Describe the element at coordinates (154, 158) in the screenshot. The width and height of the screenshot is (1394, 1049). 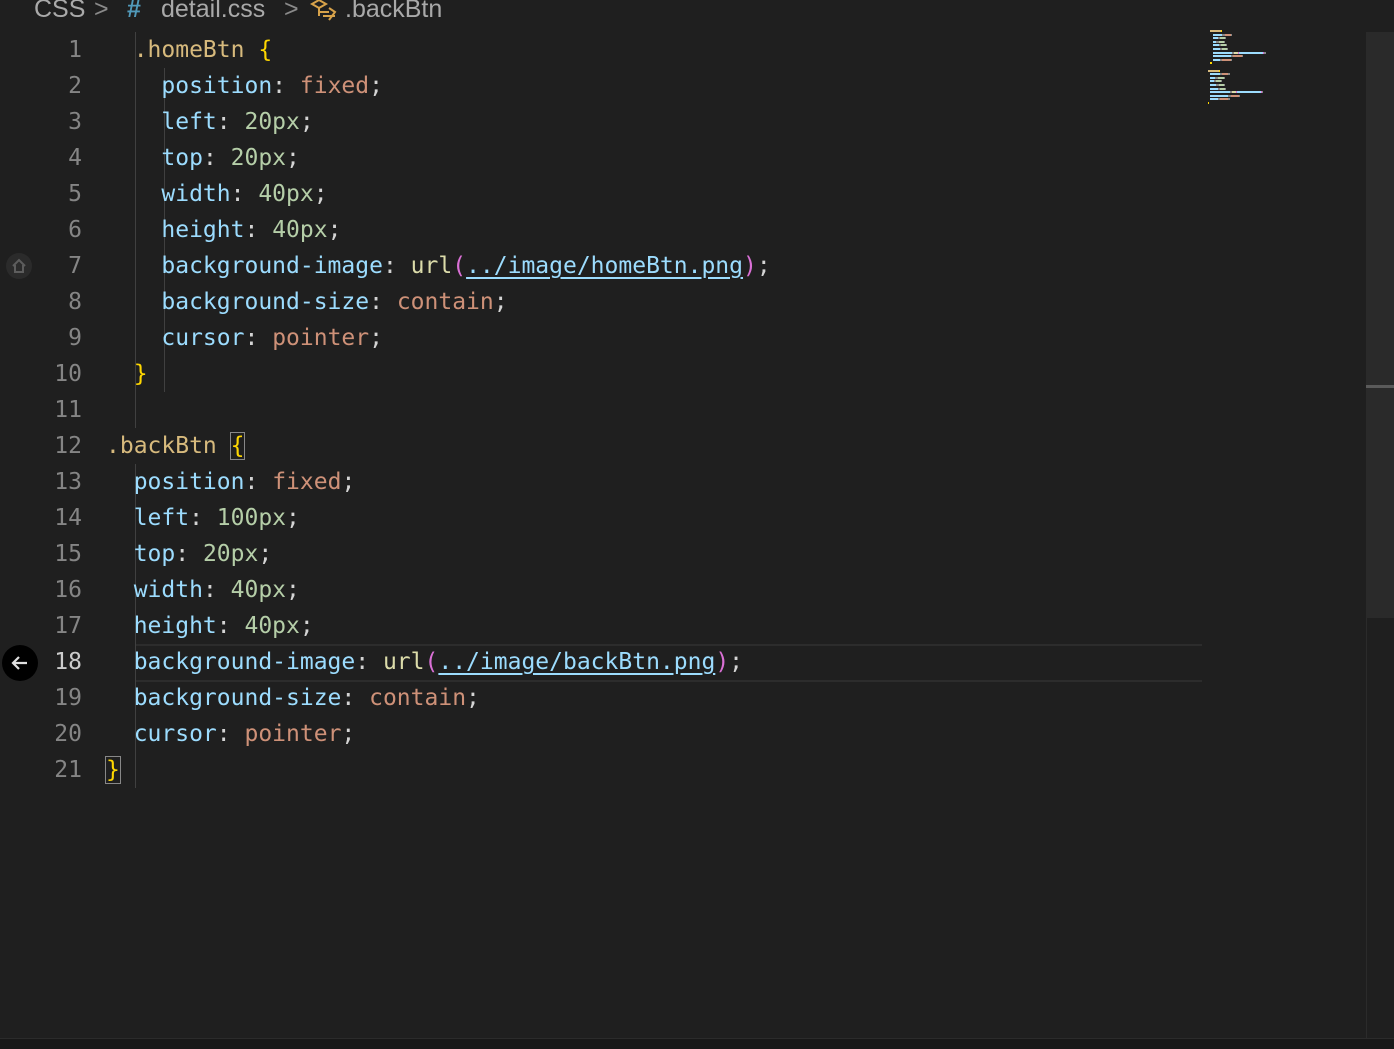
I see `code-token: top` at that location.